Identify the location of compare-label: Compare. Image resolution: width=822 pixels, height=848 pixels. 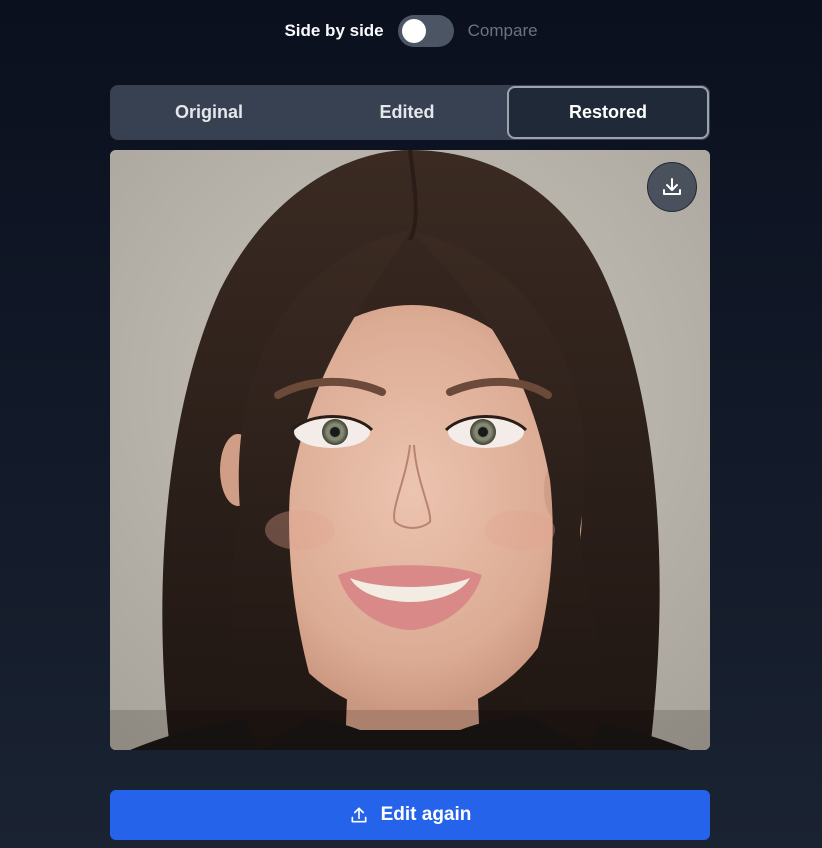
(502, 30).